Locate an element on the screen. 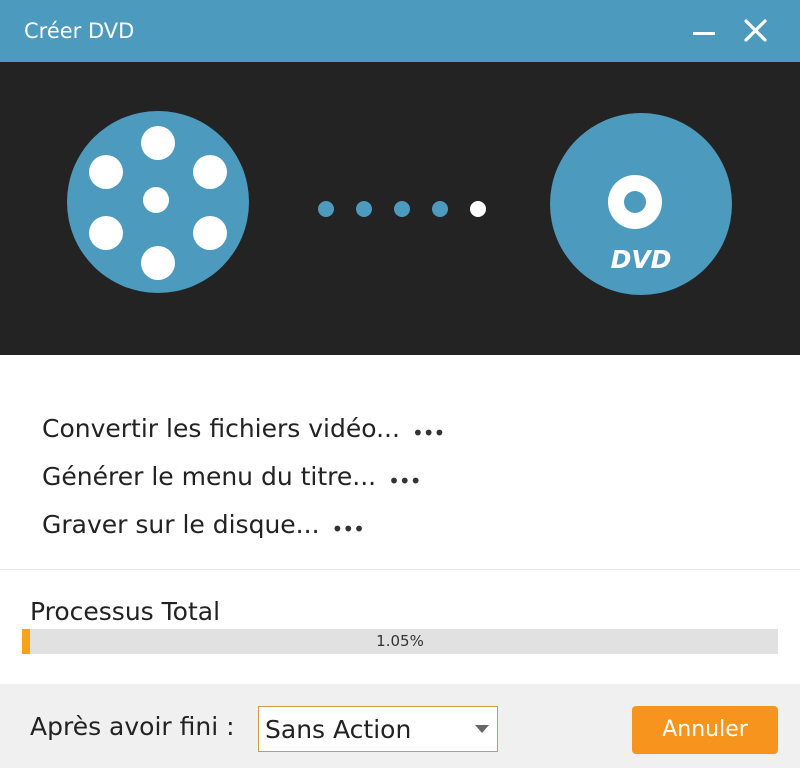 This screenshot has width=800, height=768. progress-title: Processus Total is located at coordinates (125, 611).